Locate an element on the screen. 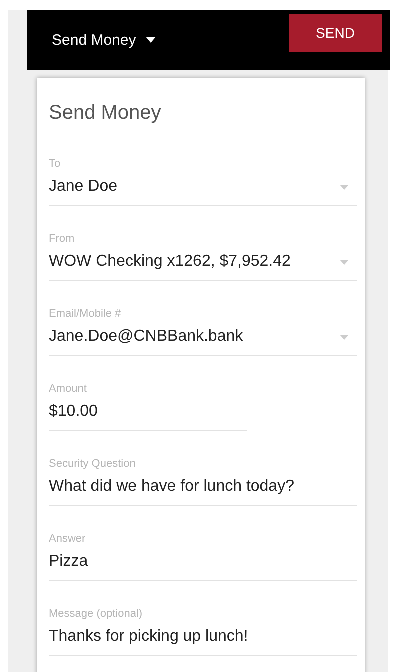 This screenshot has height=672, width=401. select-field: WOW Checking x1262, $7,952.42 is located at coordinates (203, 267).